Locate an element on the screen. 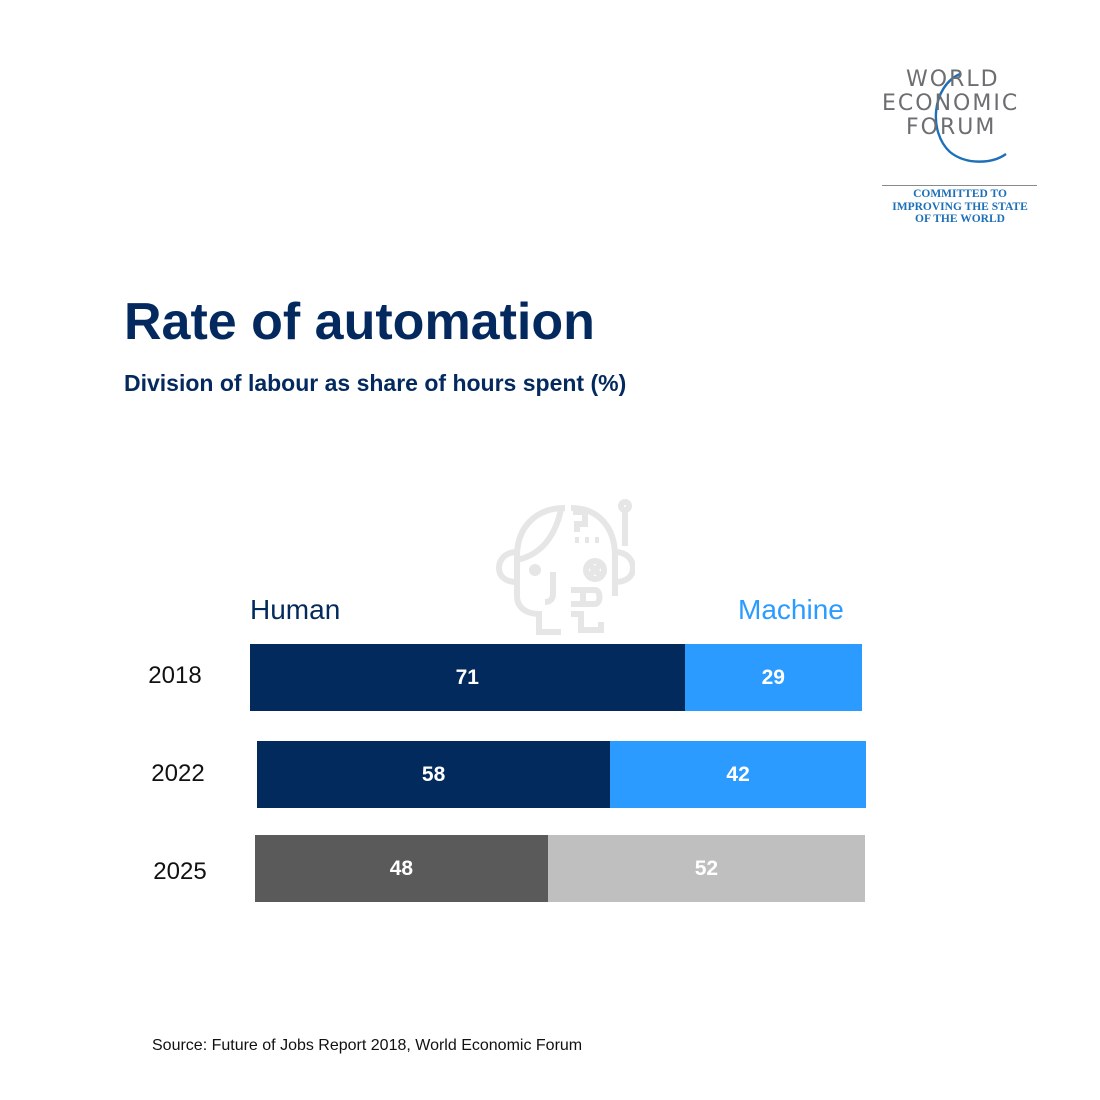  legend-machine: Machine is located at coordinates (791, 609).